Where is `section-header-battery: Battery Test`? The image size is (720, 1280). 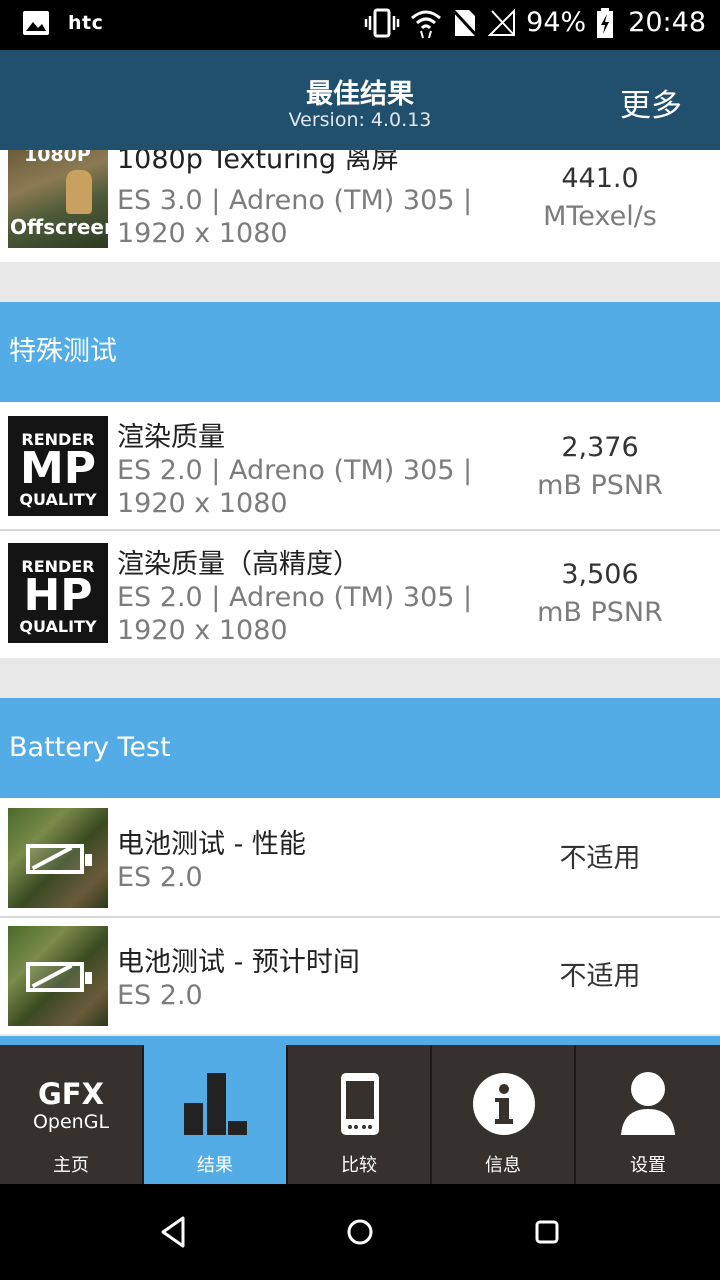
section-header-battery: Battery Test is located at coordinates (360, 748).